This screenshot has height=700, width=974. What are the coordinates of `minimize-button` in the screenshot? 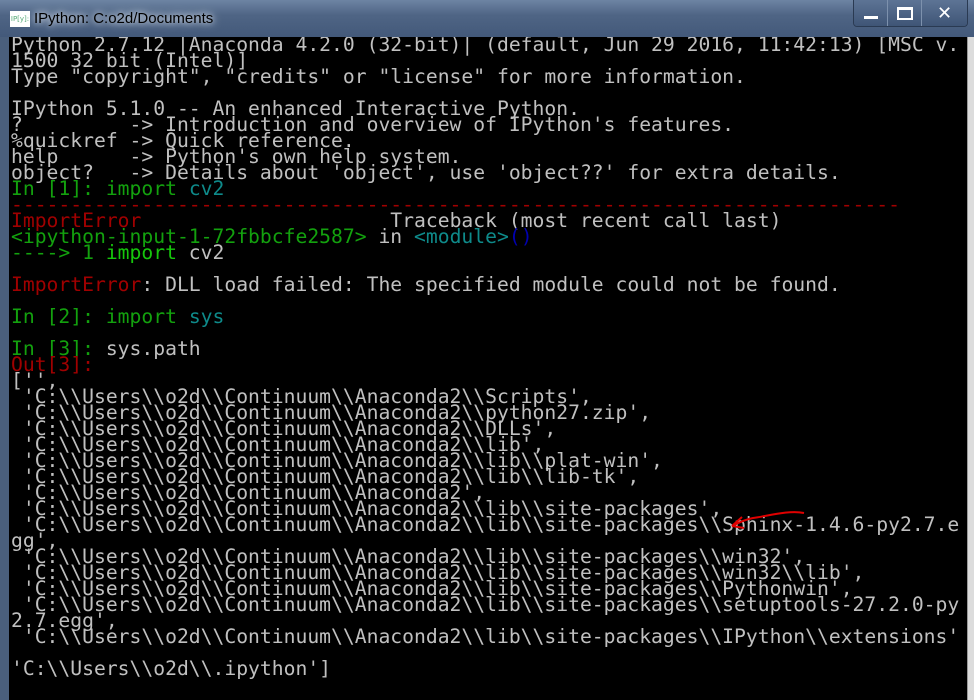 It's located at (870, 13).